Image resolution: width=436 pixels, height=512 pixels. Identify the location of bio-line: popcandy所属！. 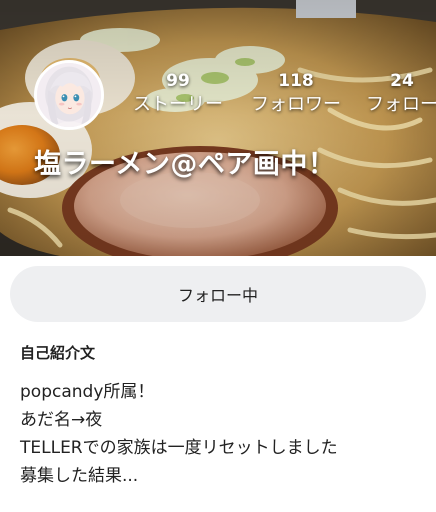
(87, 392).